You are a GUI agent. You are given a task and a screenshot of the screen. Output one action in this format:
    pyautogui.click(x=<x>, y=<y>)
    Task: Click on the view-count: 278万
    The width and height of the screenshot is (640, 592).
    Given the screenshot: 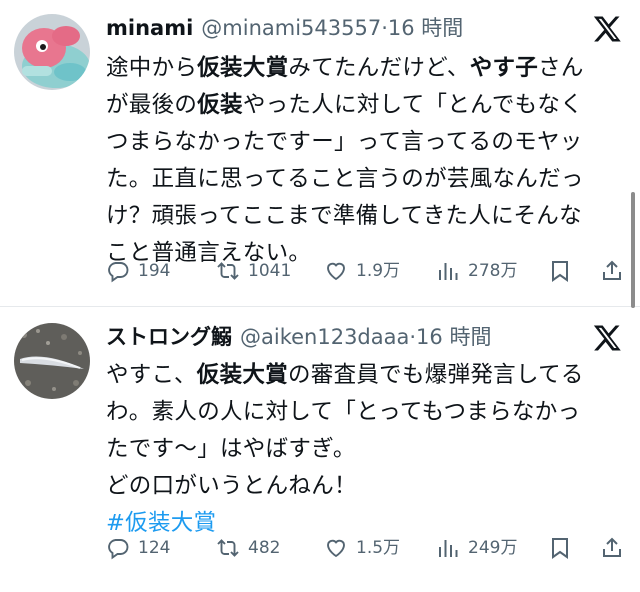 What is the action you would take?
    pyautogui.click(x=493, y=271)
    